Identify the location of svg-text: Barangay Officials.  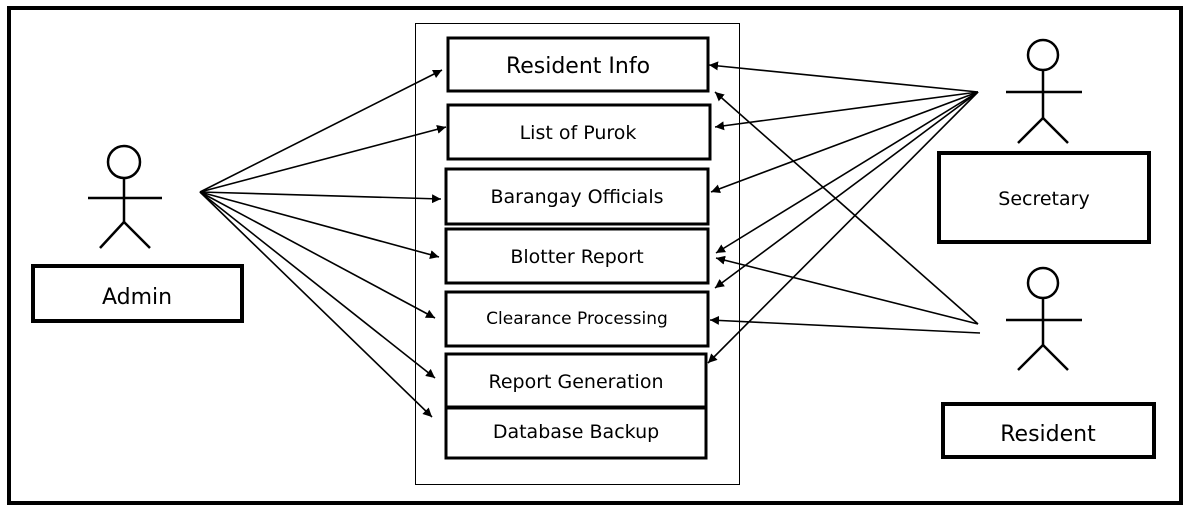
(576, 197).